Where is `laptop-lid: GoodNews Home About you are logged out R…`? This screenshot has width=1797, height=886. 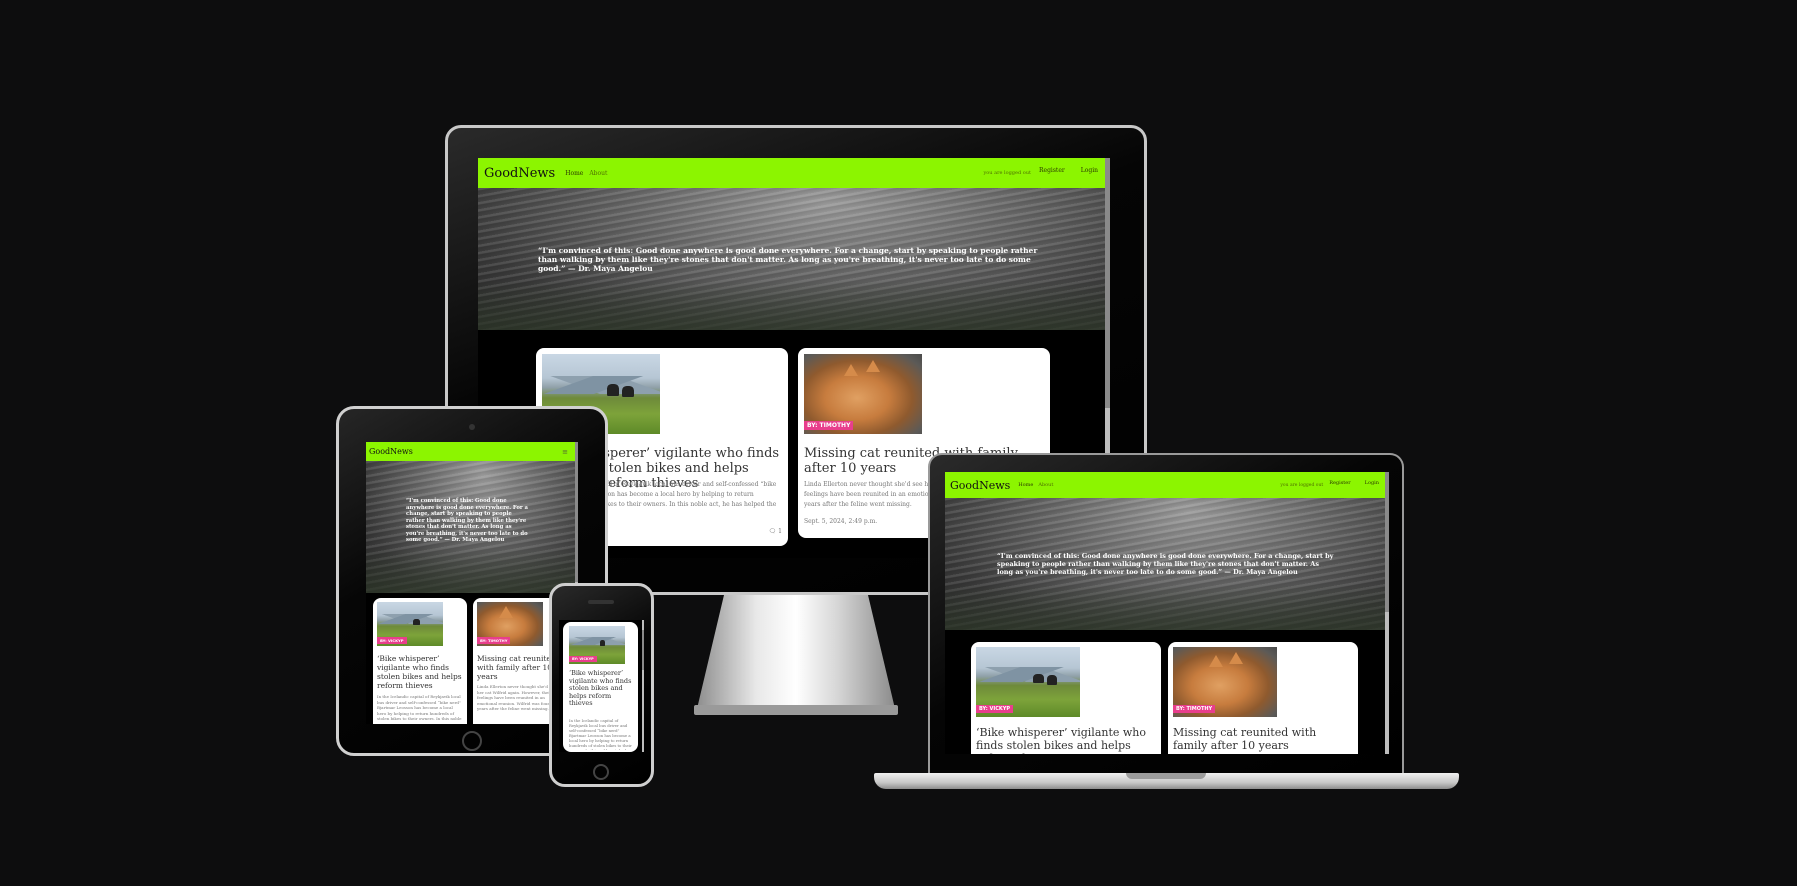 laptop-lid: GoodNews Home About you are logged out R… is located at coordinates (1166, 613).